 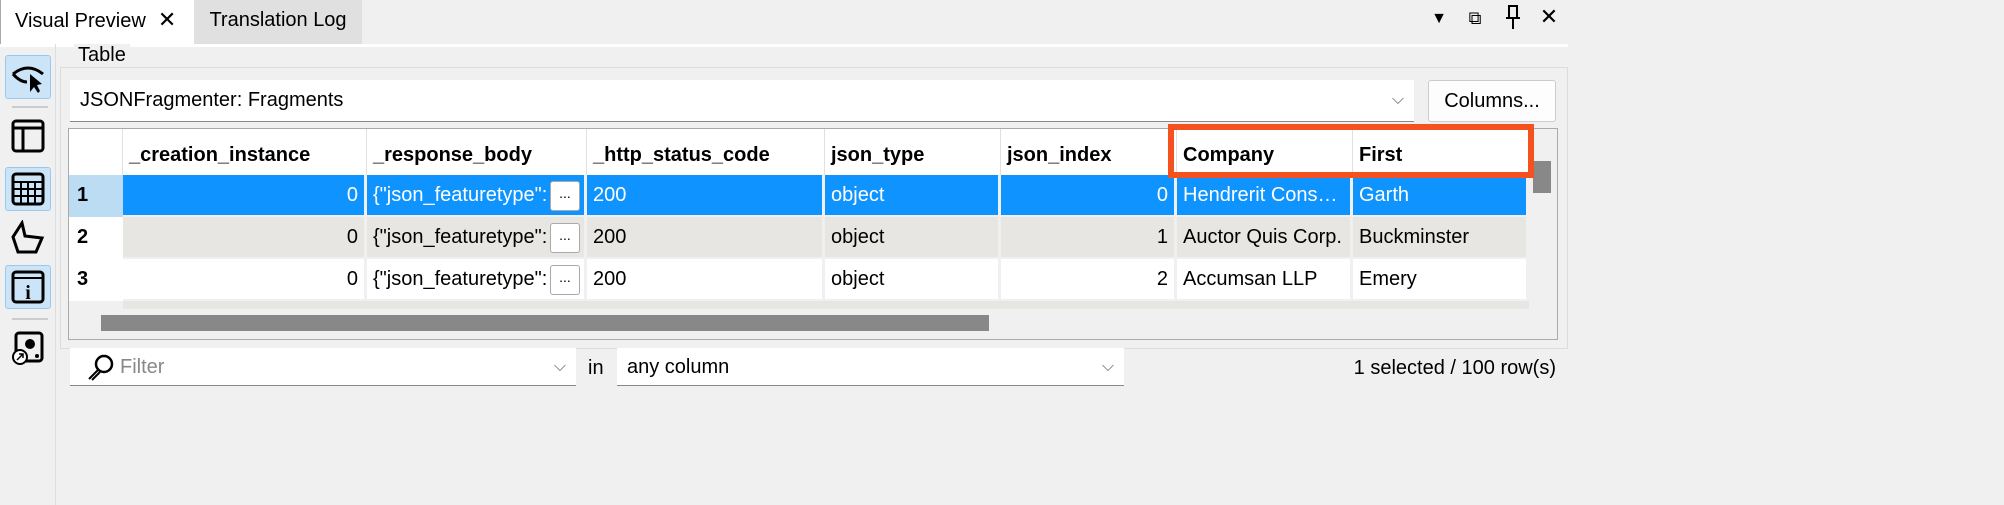 What do you see at coordinates (28, 293) in the screenshot?
I see `svg-text: i` at bounding box center [28, 293].